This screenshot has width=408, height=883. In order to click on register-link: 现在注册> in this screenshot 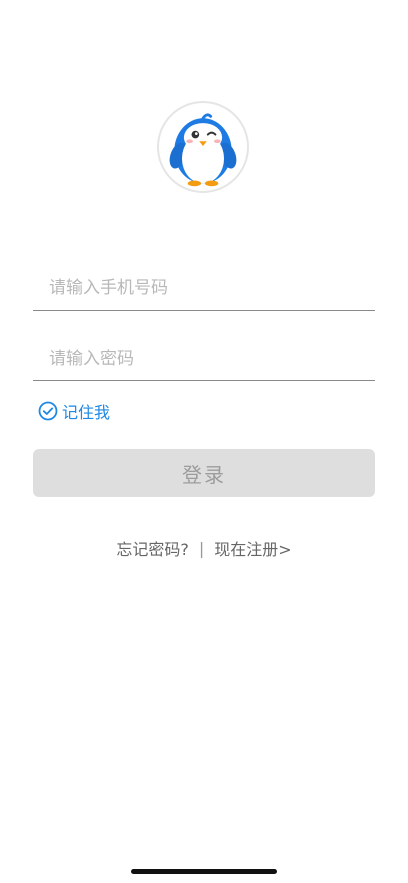, I will do `click(252, 548)`.